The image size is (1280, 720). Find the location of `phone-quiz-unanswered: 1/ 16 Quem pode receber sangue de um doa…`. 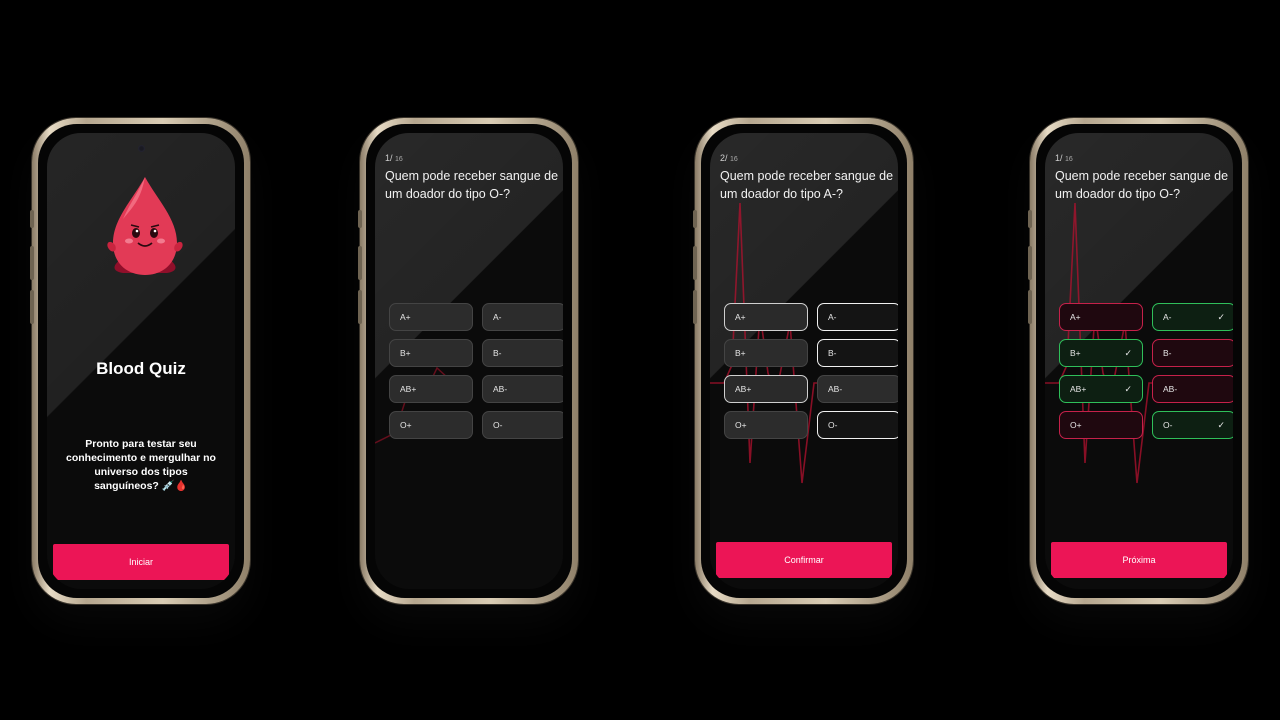

phone-quiz-unanswered: 1/ 16 Quem pode receber sangue de um doa… is located at coordinates (468, 361).